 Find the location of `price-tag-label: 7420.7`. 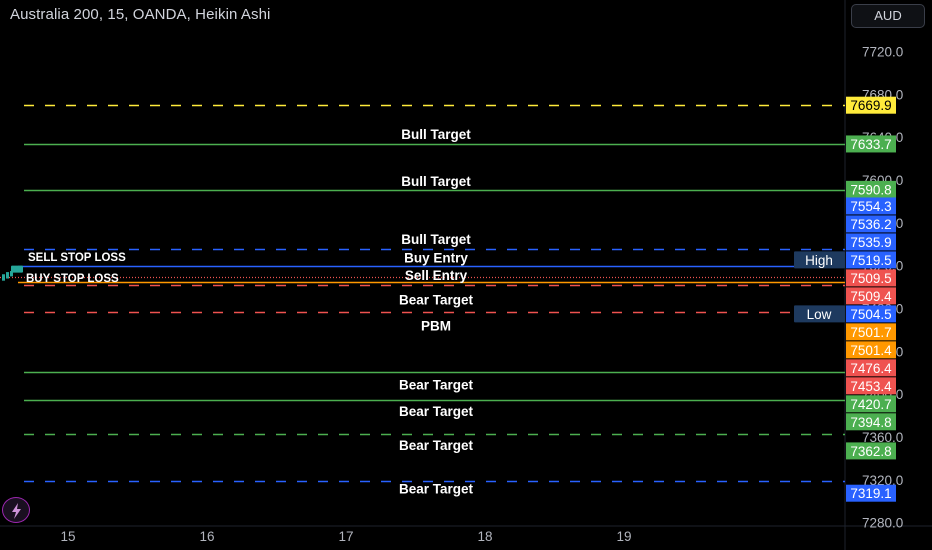

price-tag-label: 7420.7 is located at coordinates (870, 404).